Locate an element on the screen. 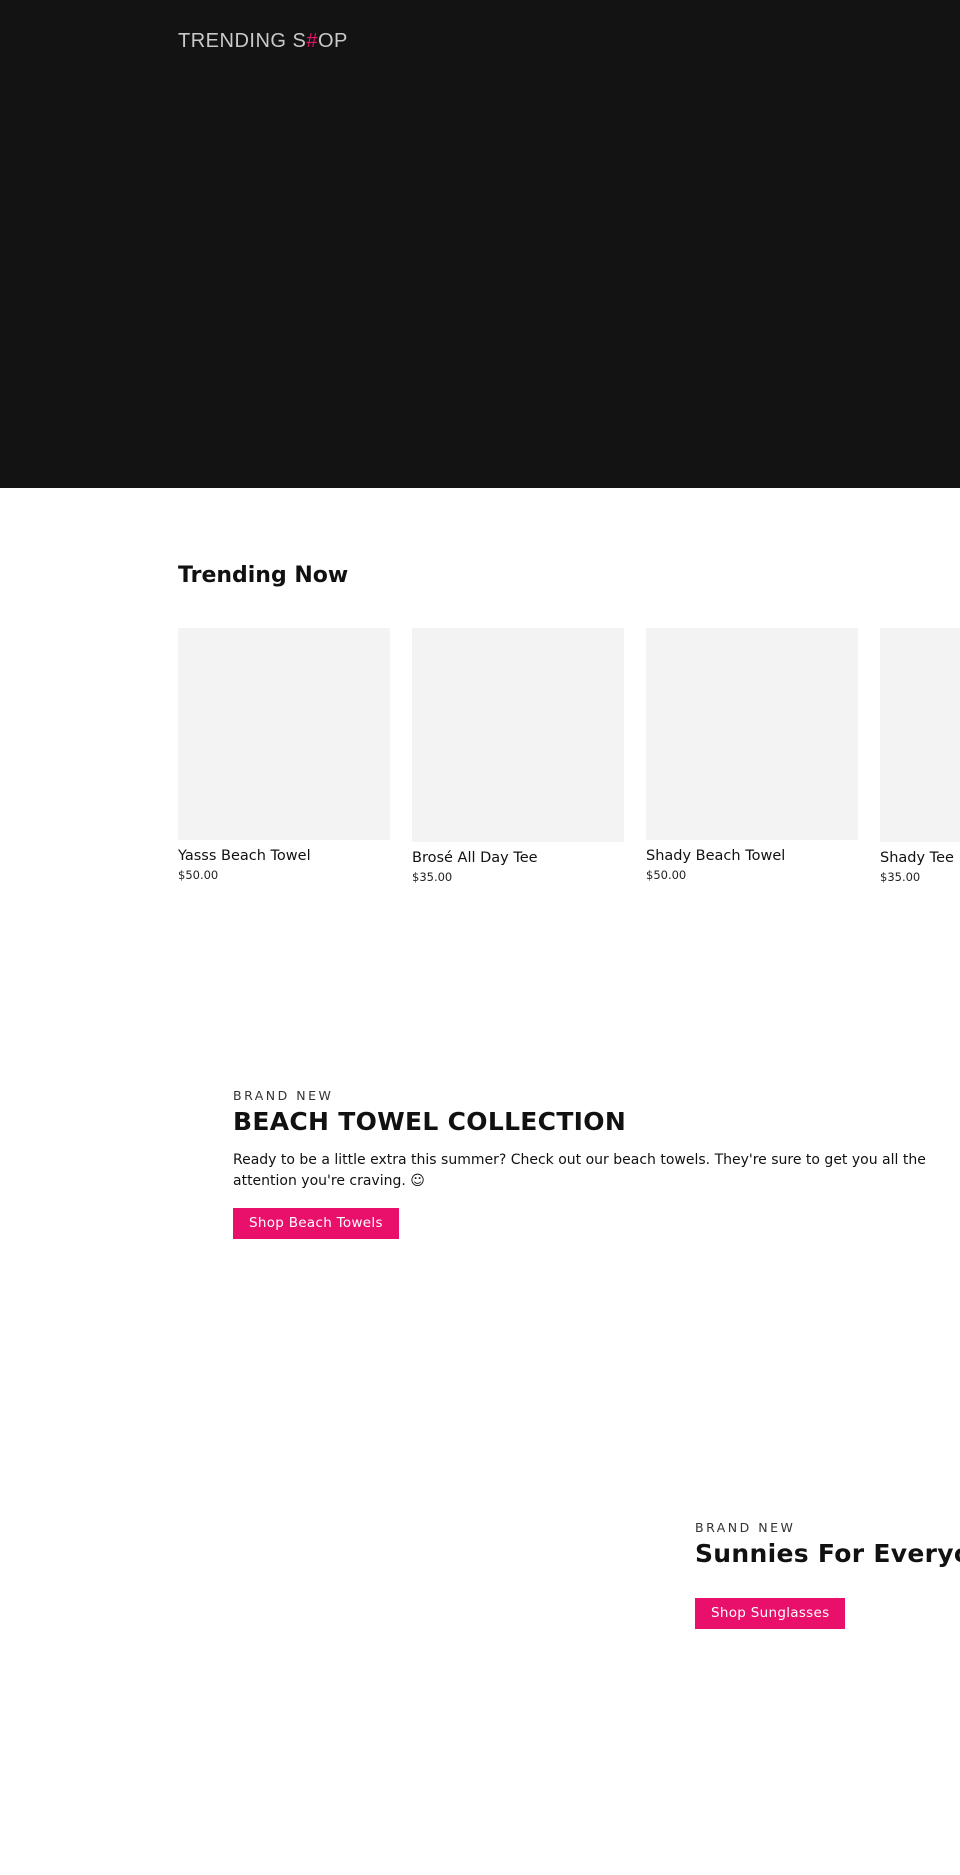 The width and height of the screenshot is (960, 1875). product-name: Shady Beach Towel is located at coordinates (752, 856).